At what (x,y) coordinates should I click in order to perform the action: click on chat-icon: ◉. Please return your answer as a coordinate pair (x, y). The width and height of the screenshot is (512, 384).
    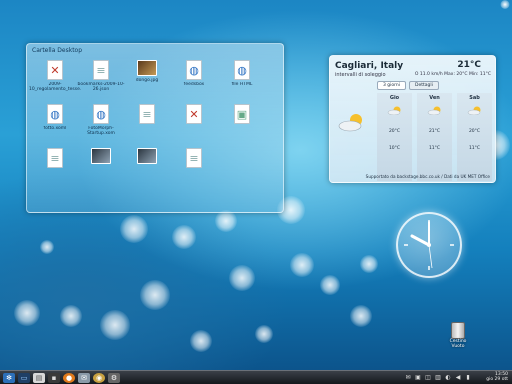
    Looking at the image, I should click on (99, 377).